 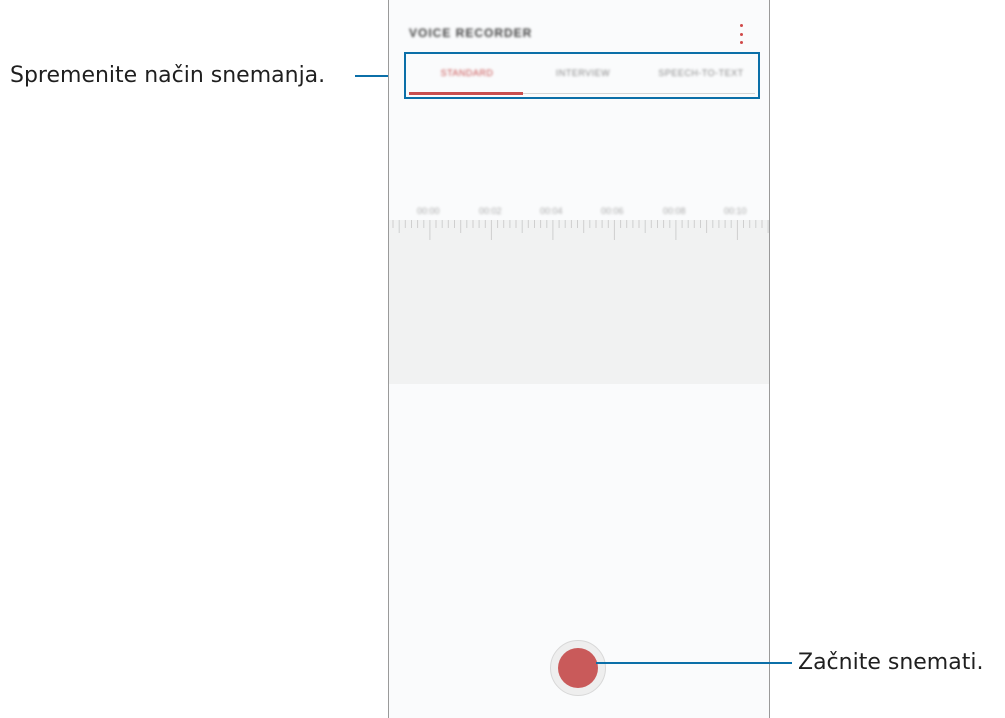 I want to click on record-button, so click(x=578, y=668).